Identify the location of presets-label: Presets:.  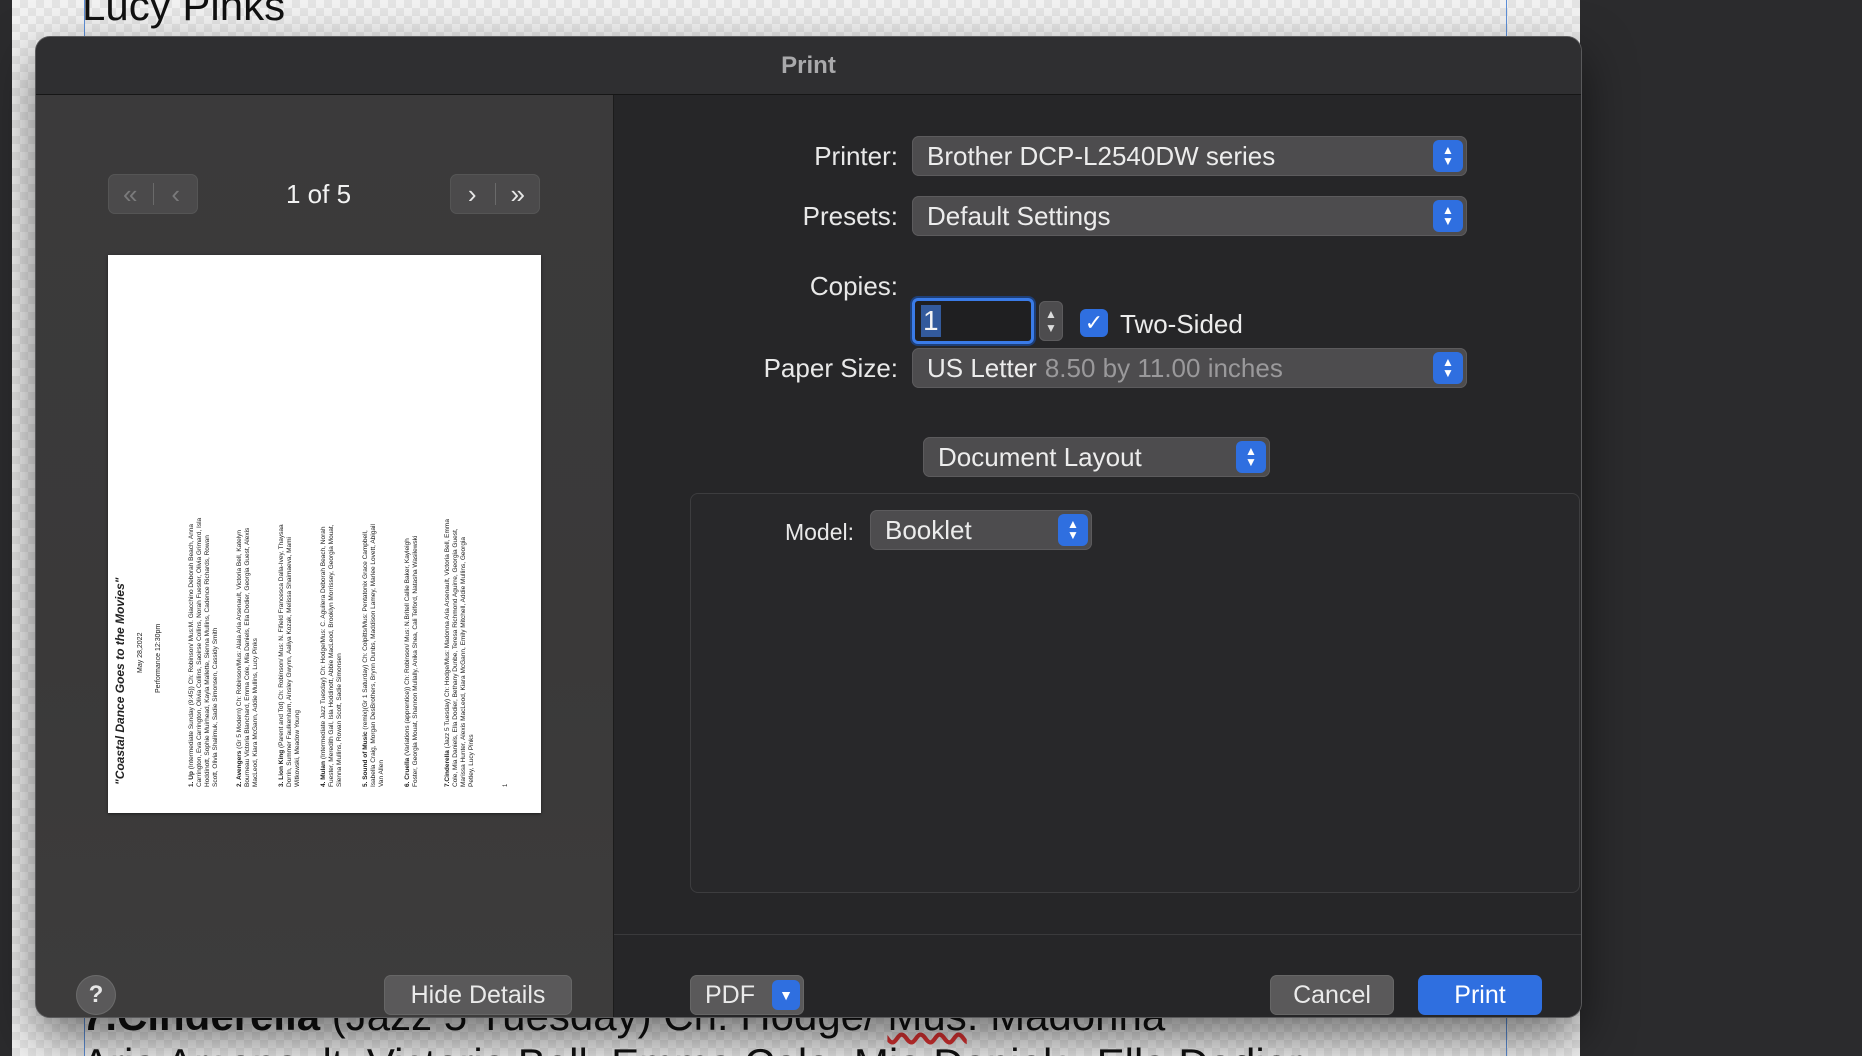
(850, 216).